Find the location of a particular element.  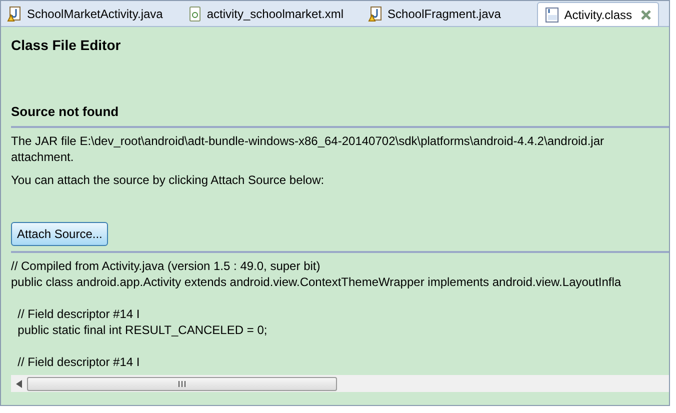

editor-tab: SchoolFragment.java is located at coordinates (434, 14).